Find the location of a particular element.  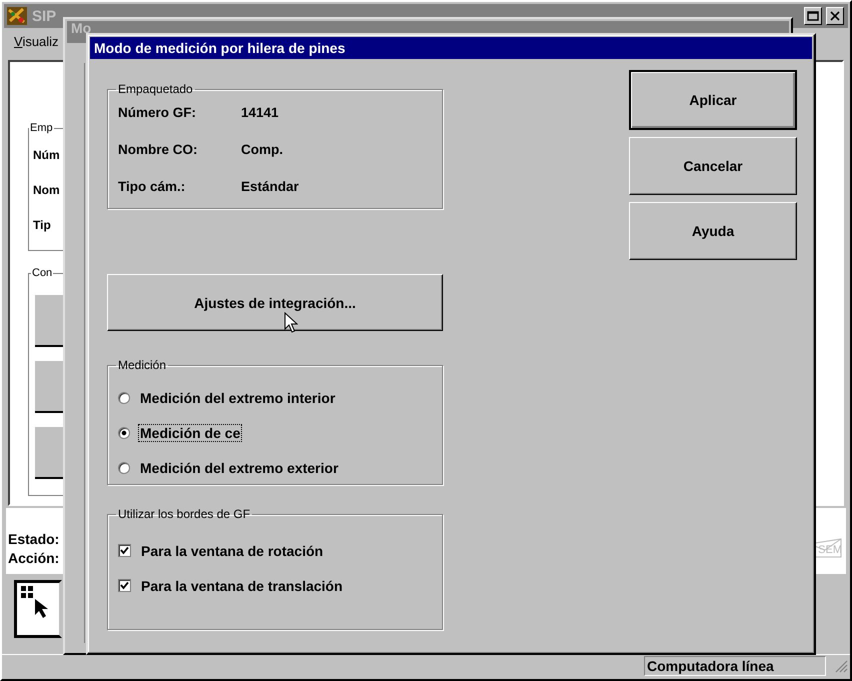

select-tool-button is located at coordinates (38, 609).